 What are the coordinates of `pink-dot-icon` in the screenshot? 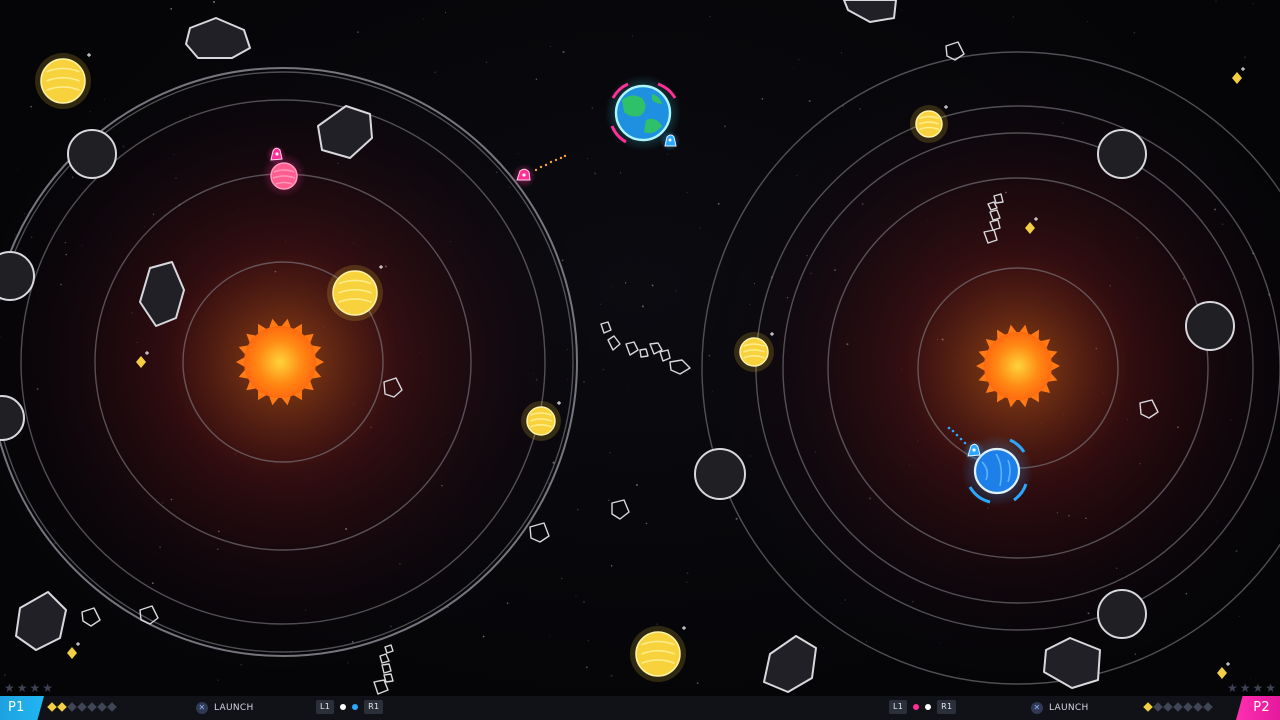 It's located at (916, 707).